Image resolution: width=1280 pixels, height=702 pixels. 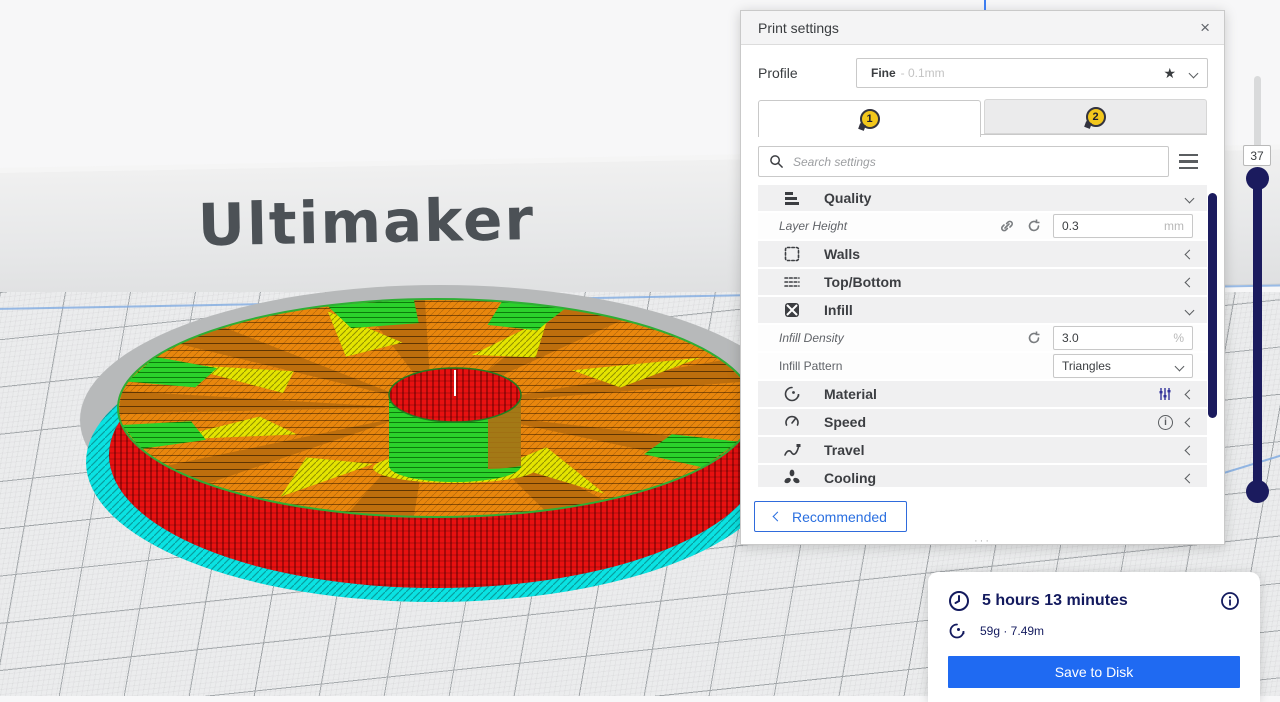 What do you see at coordinates (1212, 305) in the screenshot?
I see `settings-scrollbar` at bounding box center [1212, 305].